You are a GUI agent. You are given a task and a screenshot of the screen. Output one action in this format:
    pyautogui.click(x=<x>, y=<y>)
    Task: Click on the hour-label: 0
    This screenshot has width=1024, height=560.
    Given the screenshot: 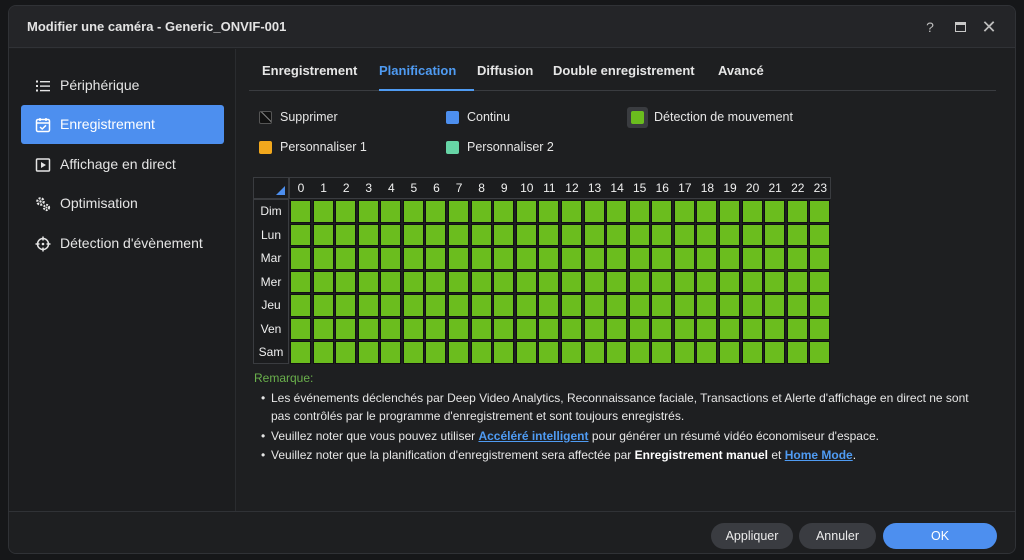 What is the action you would take?
    pyautogui.click(x=301, y=188)
    